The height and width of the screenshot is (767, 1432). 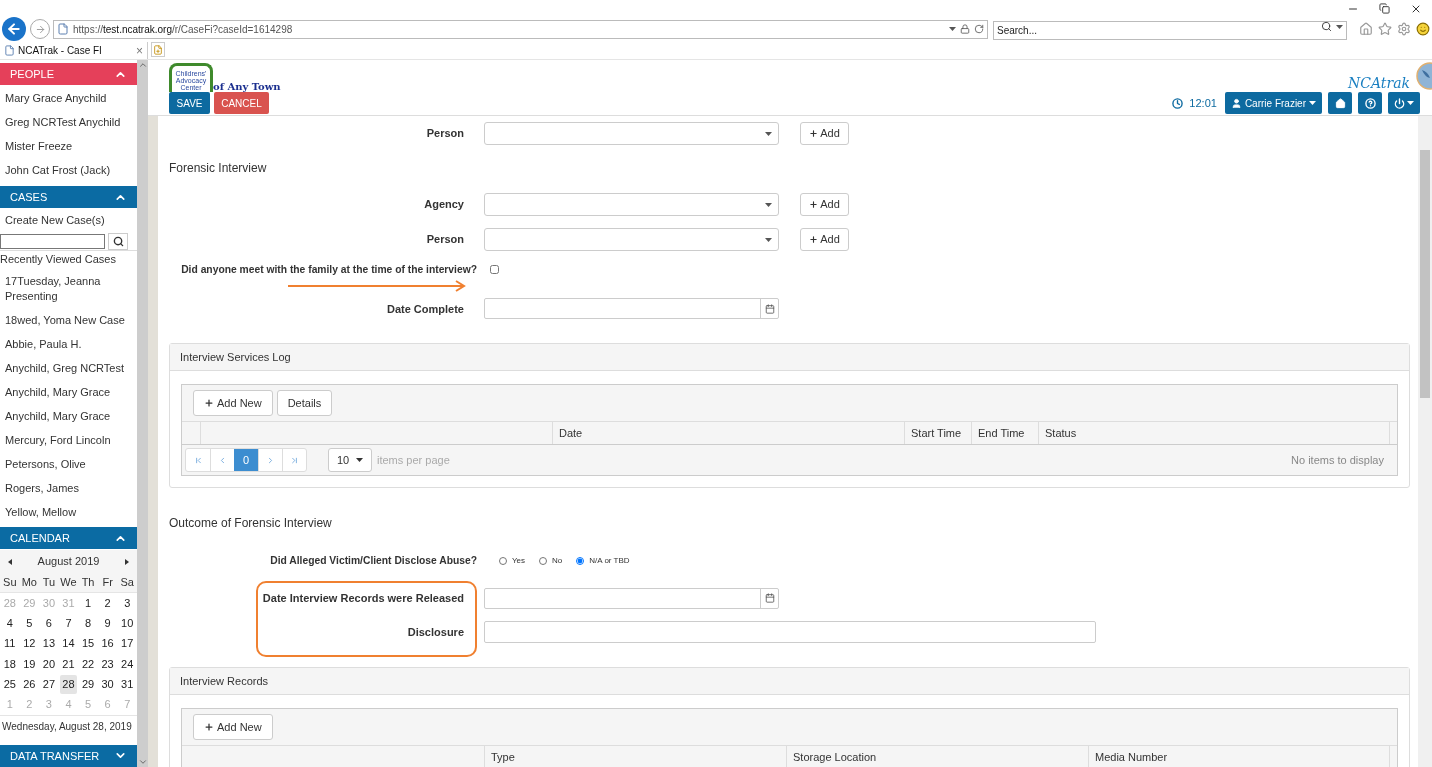 I want to click on case-search-field, so click(x=52, y=241).